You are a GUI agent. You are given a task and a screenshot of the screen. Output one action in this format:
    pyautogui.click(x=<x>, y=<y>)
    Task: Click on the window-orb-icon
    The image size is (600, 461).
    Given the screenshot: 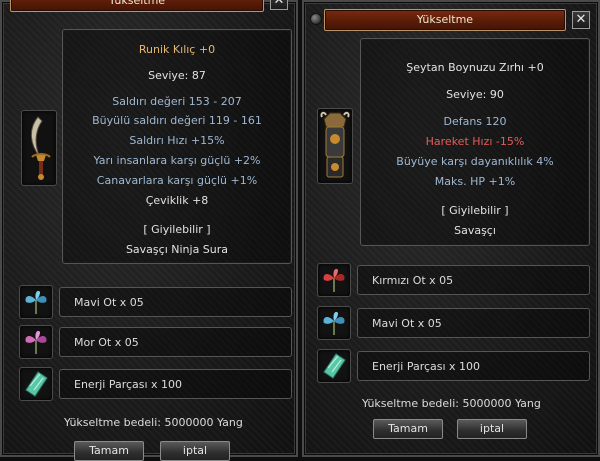 What is the action you would take?
    pyautogui.click(x=316, y=19)
    